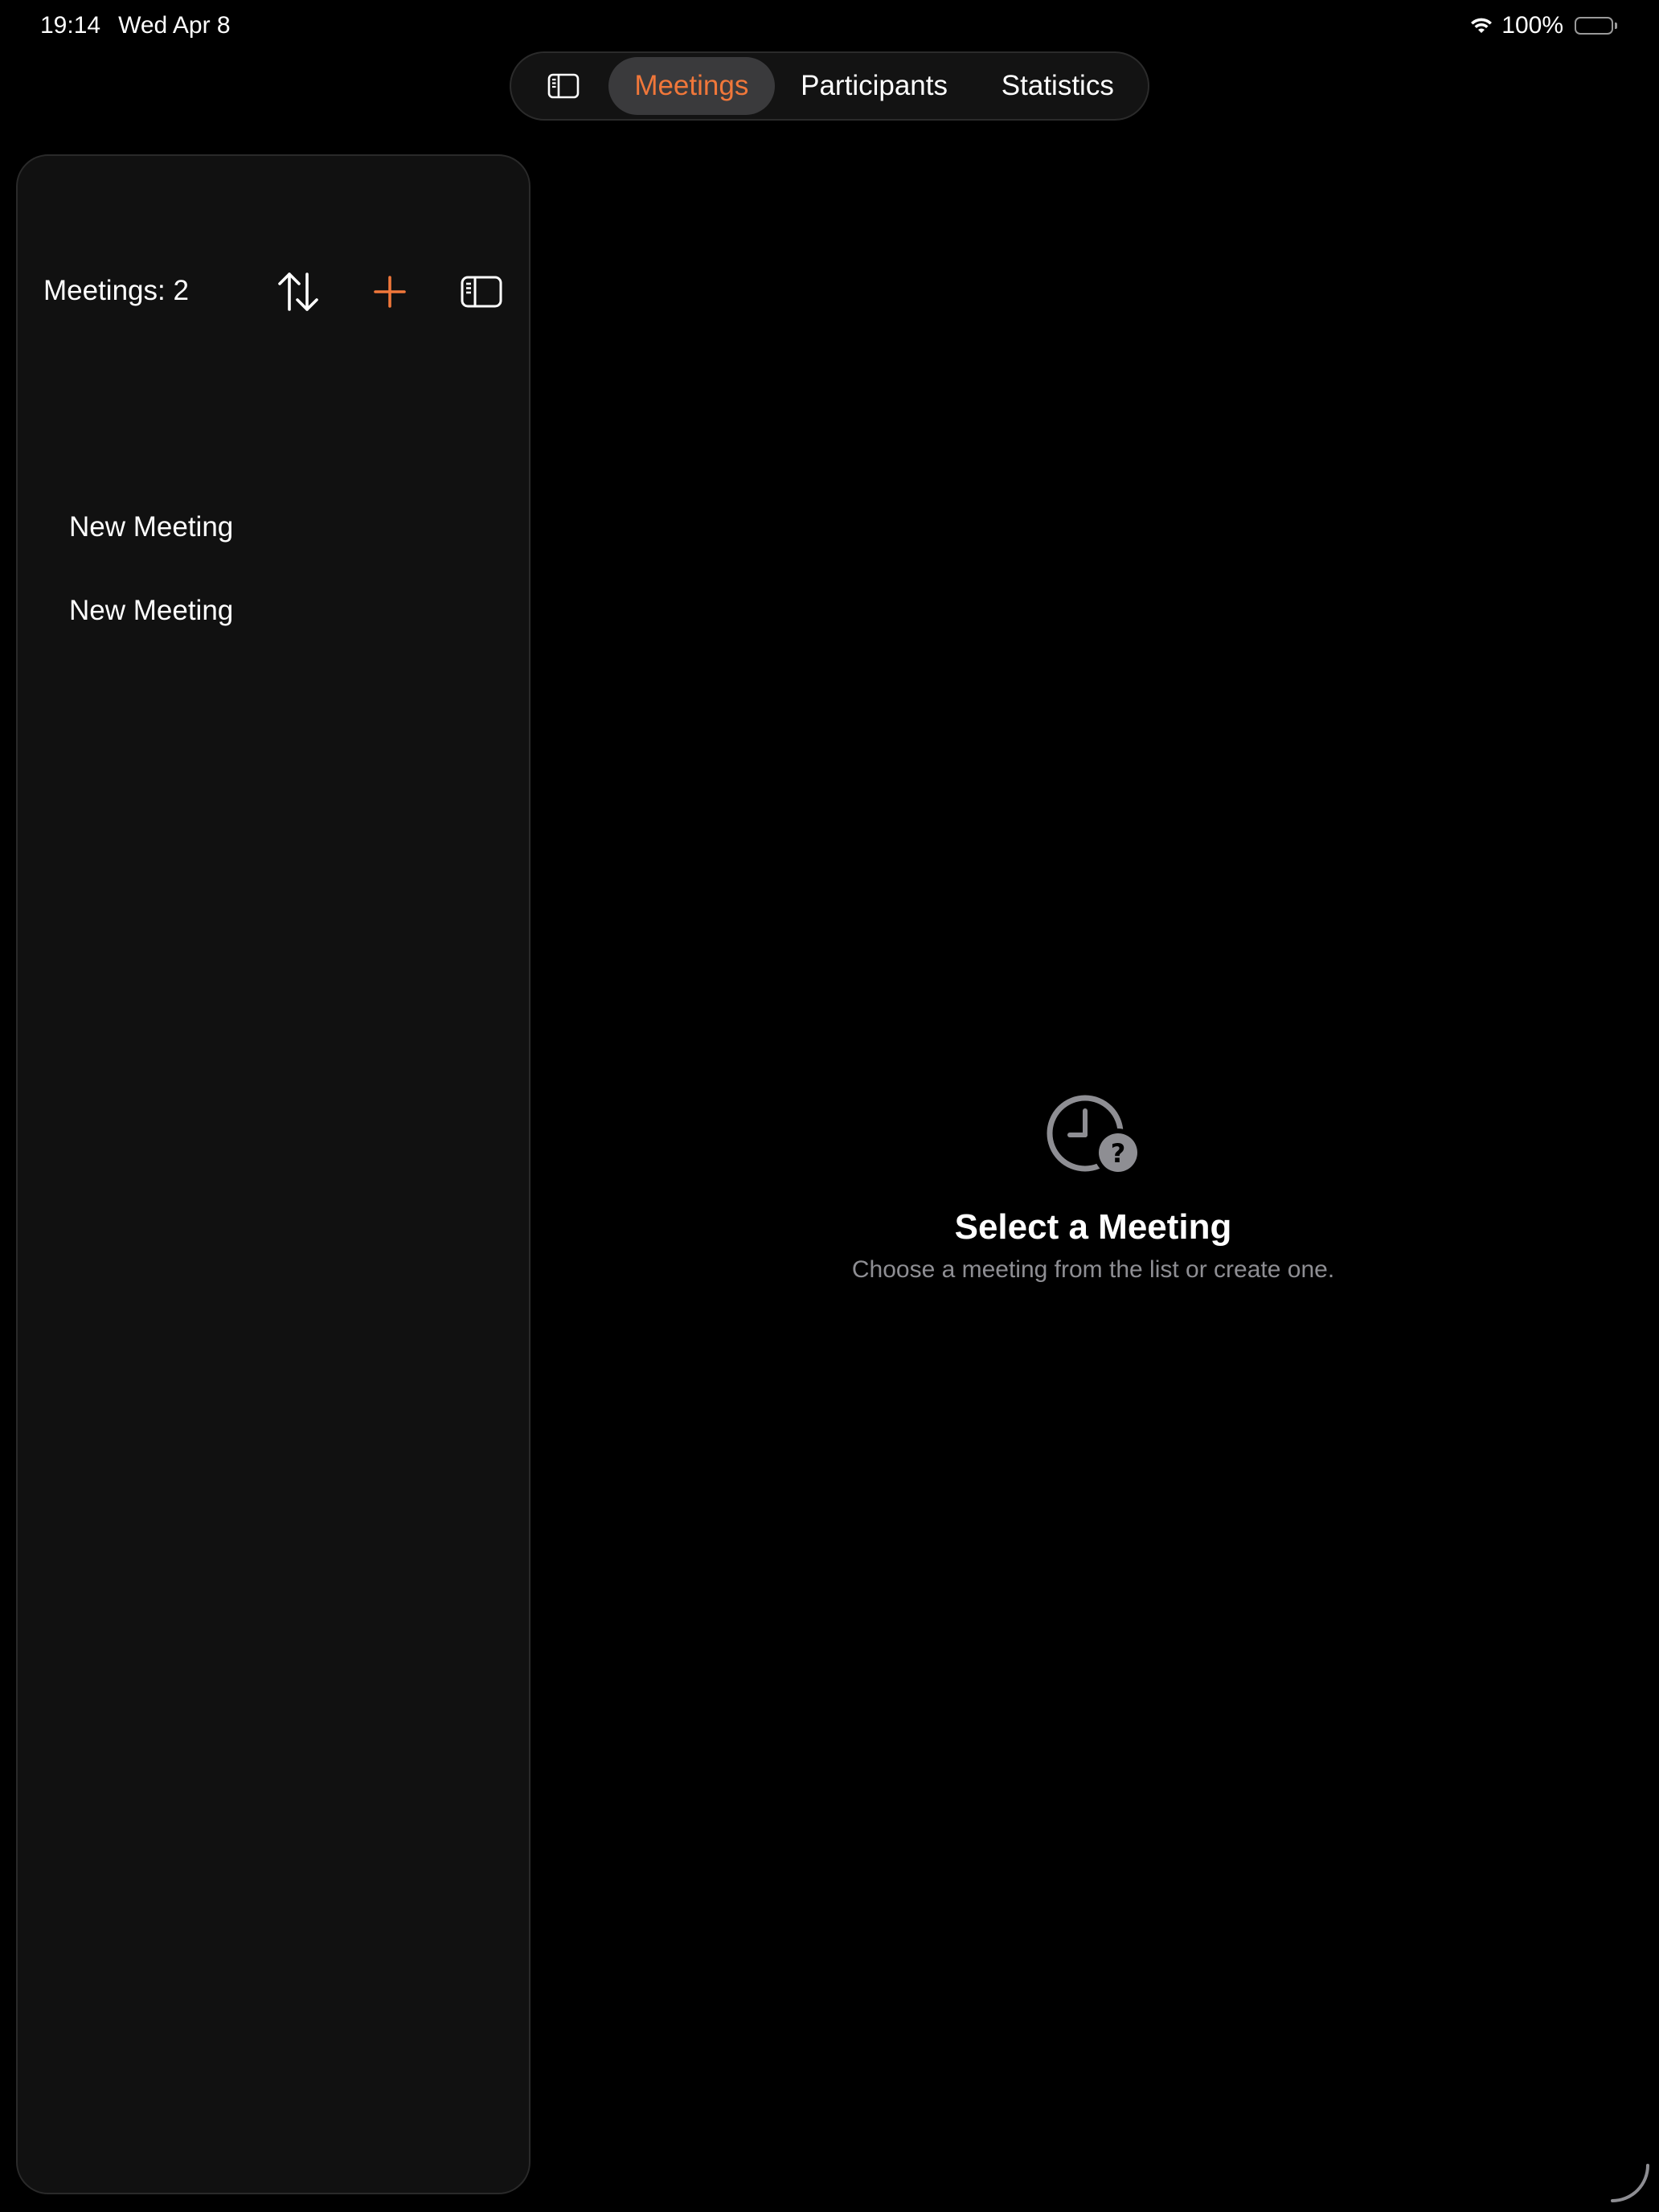  I want to click on status-date: Wed Apr 8, so click(174, 25).